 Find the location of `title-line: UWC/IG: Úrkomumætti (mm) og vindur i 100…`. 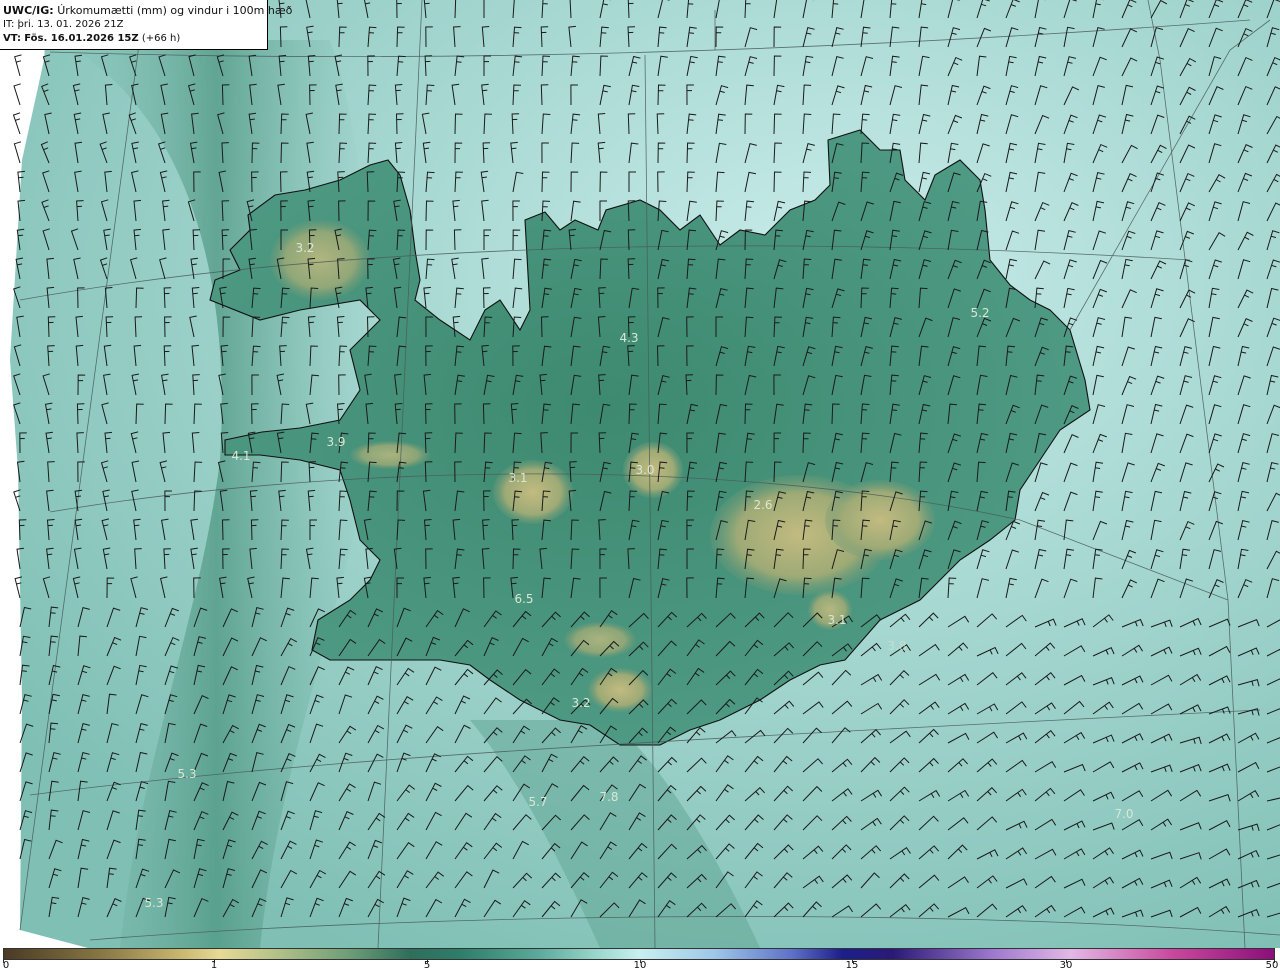

title-line: UWC/IG: Úrkomumætti (mm) og vindur i 100… is located at coordinates (147, 11).